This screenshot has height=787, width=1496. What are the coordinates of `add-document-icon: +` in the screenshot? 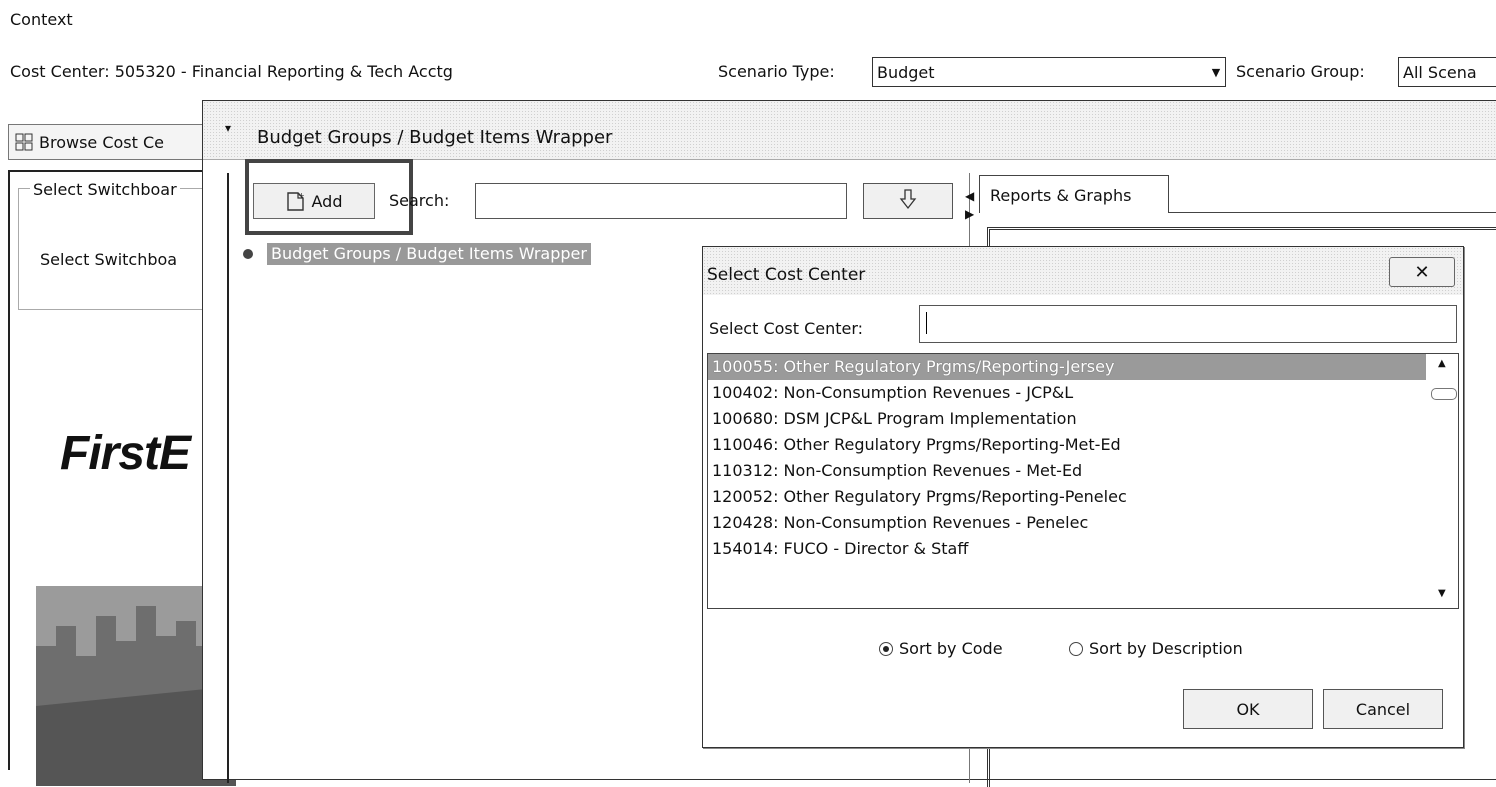 It's located at (296, 201).